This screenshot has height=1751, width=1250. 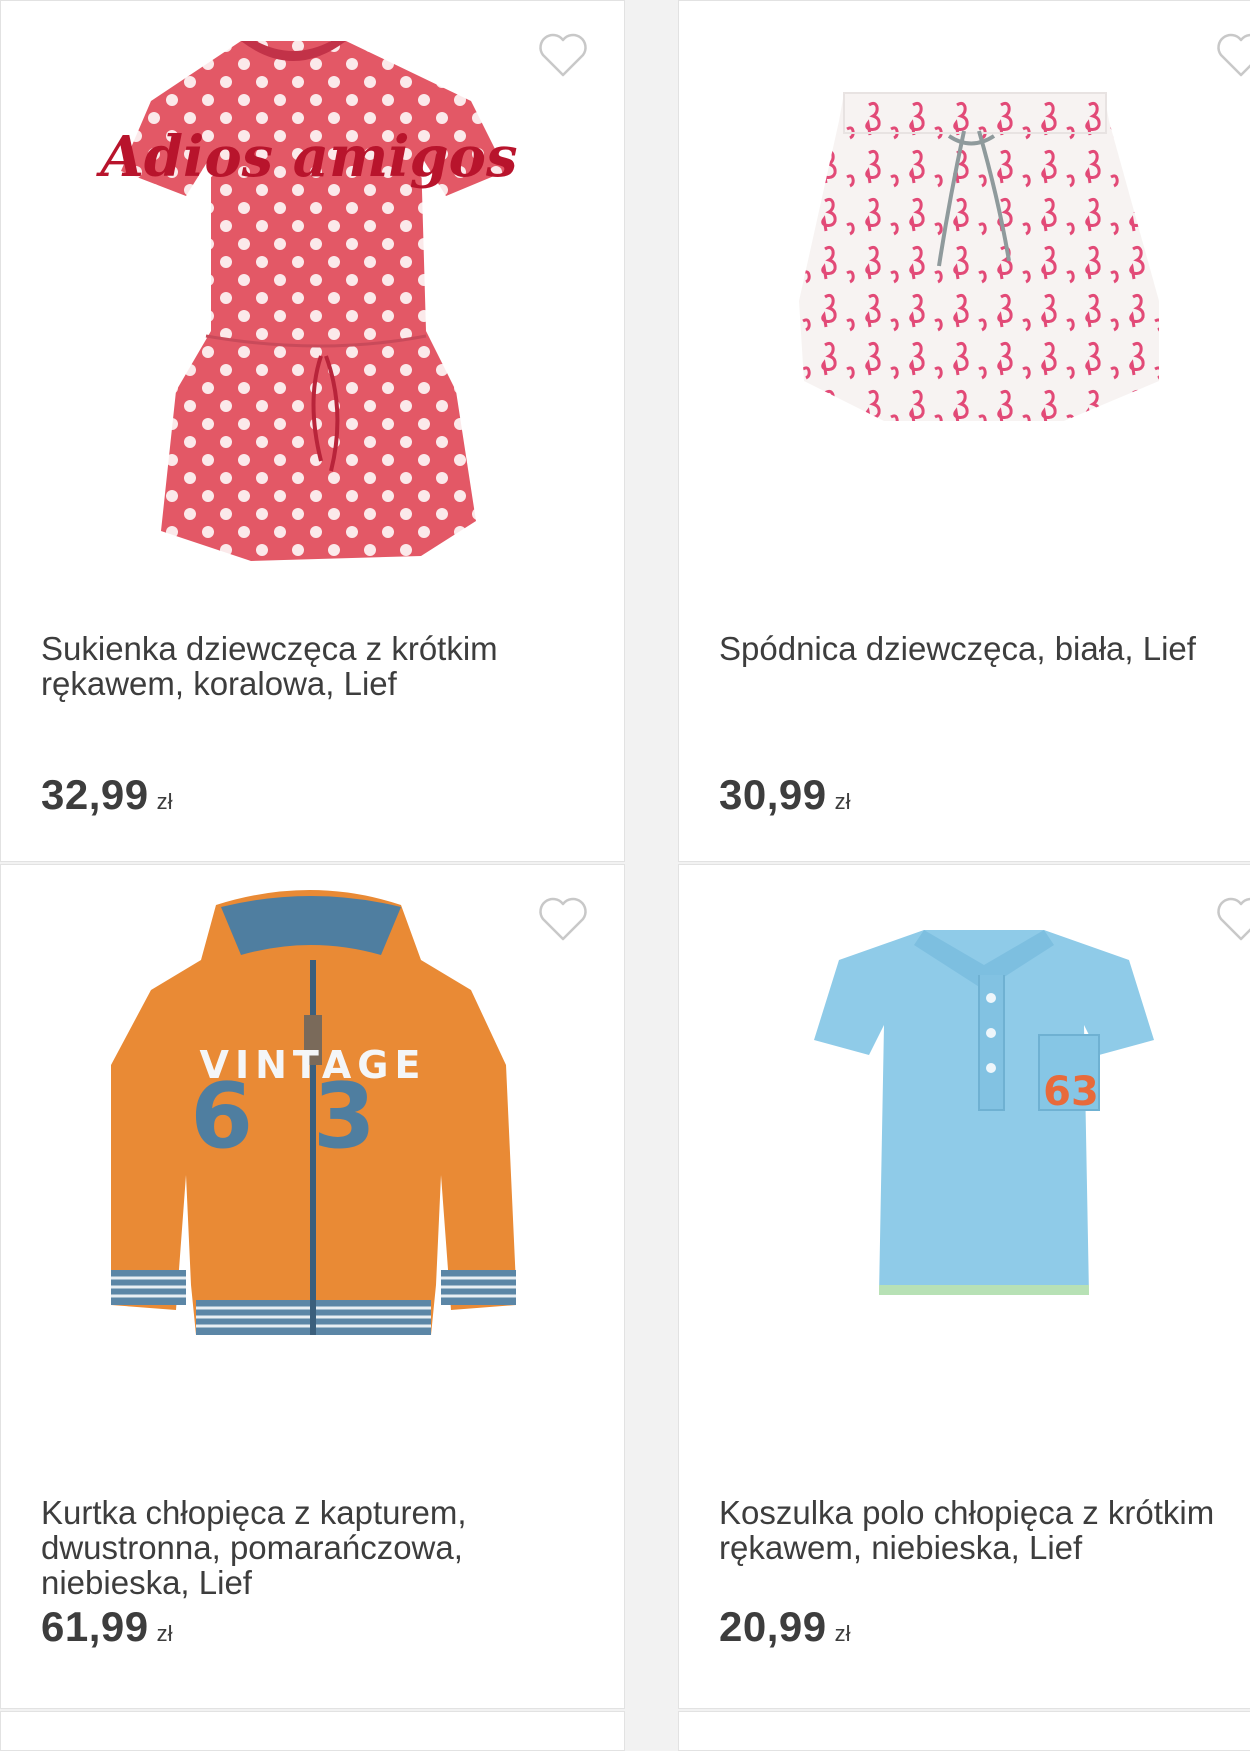 I want to click on product-price: 20,99 zł, so click(x=785, y=1627).